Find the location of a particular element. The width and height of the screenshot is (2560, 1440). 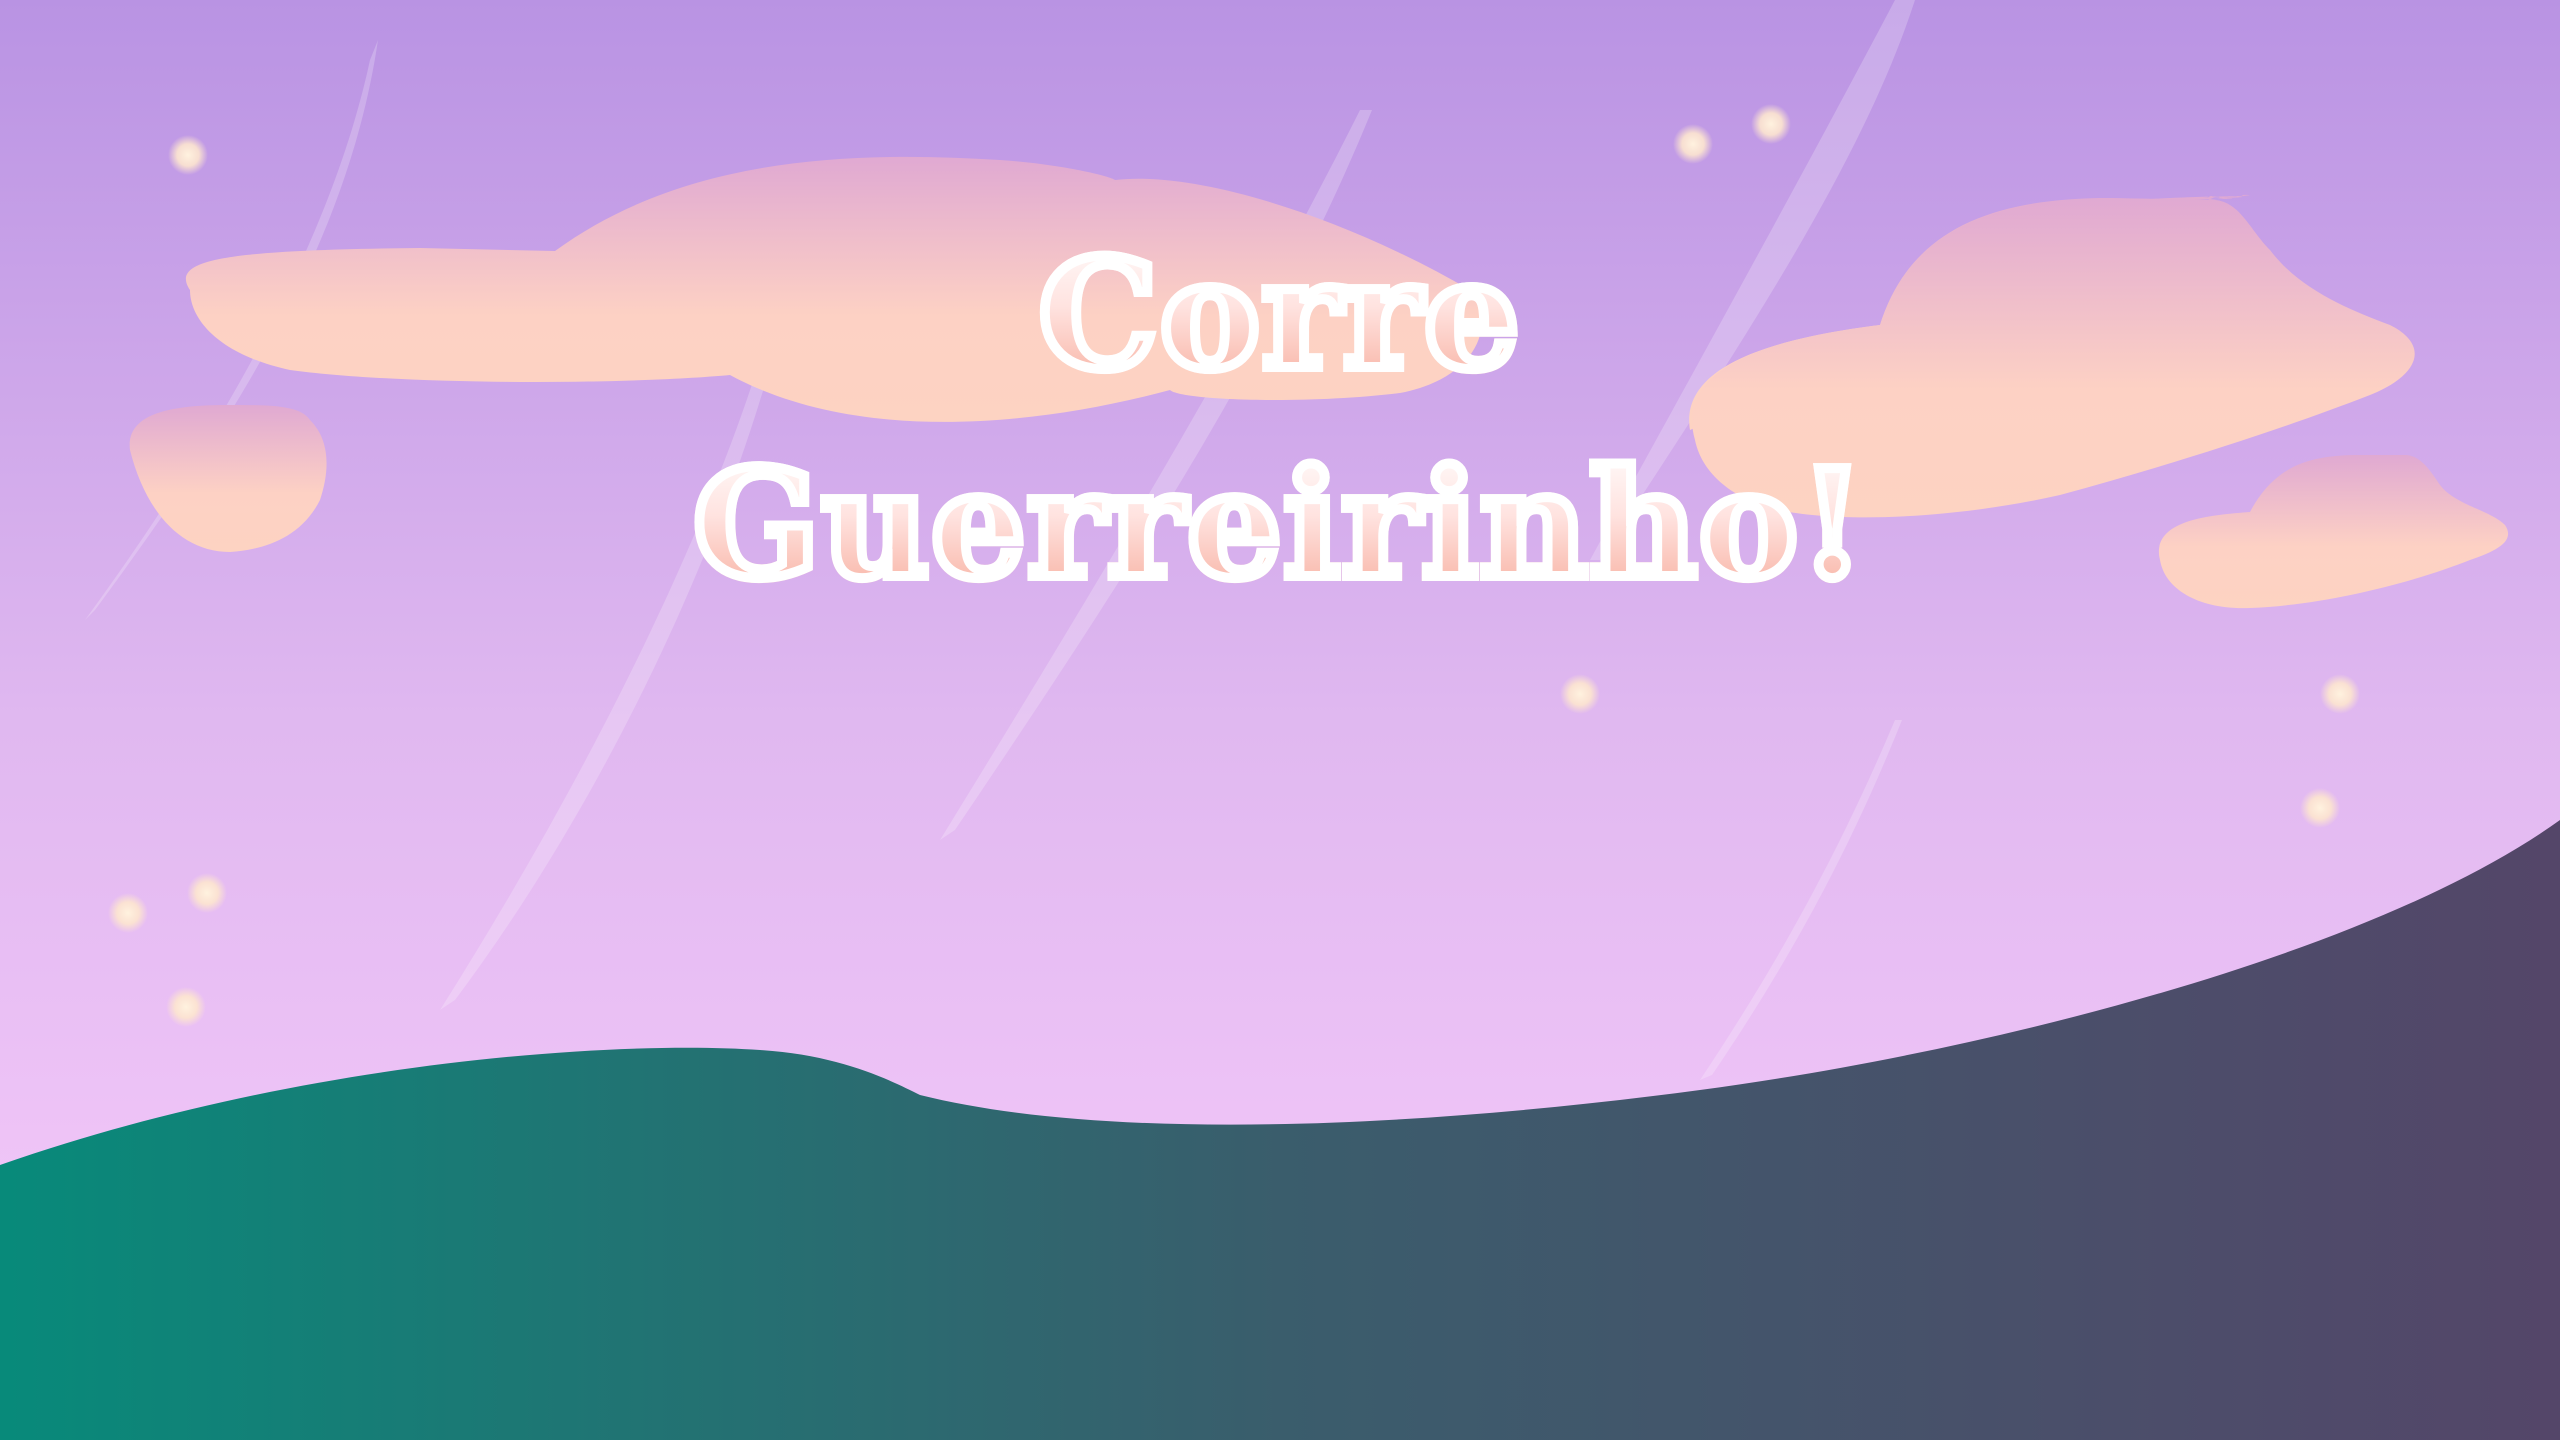

title-line-2-text: Guerreirinho! is located at coordinates (1279, 524).